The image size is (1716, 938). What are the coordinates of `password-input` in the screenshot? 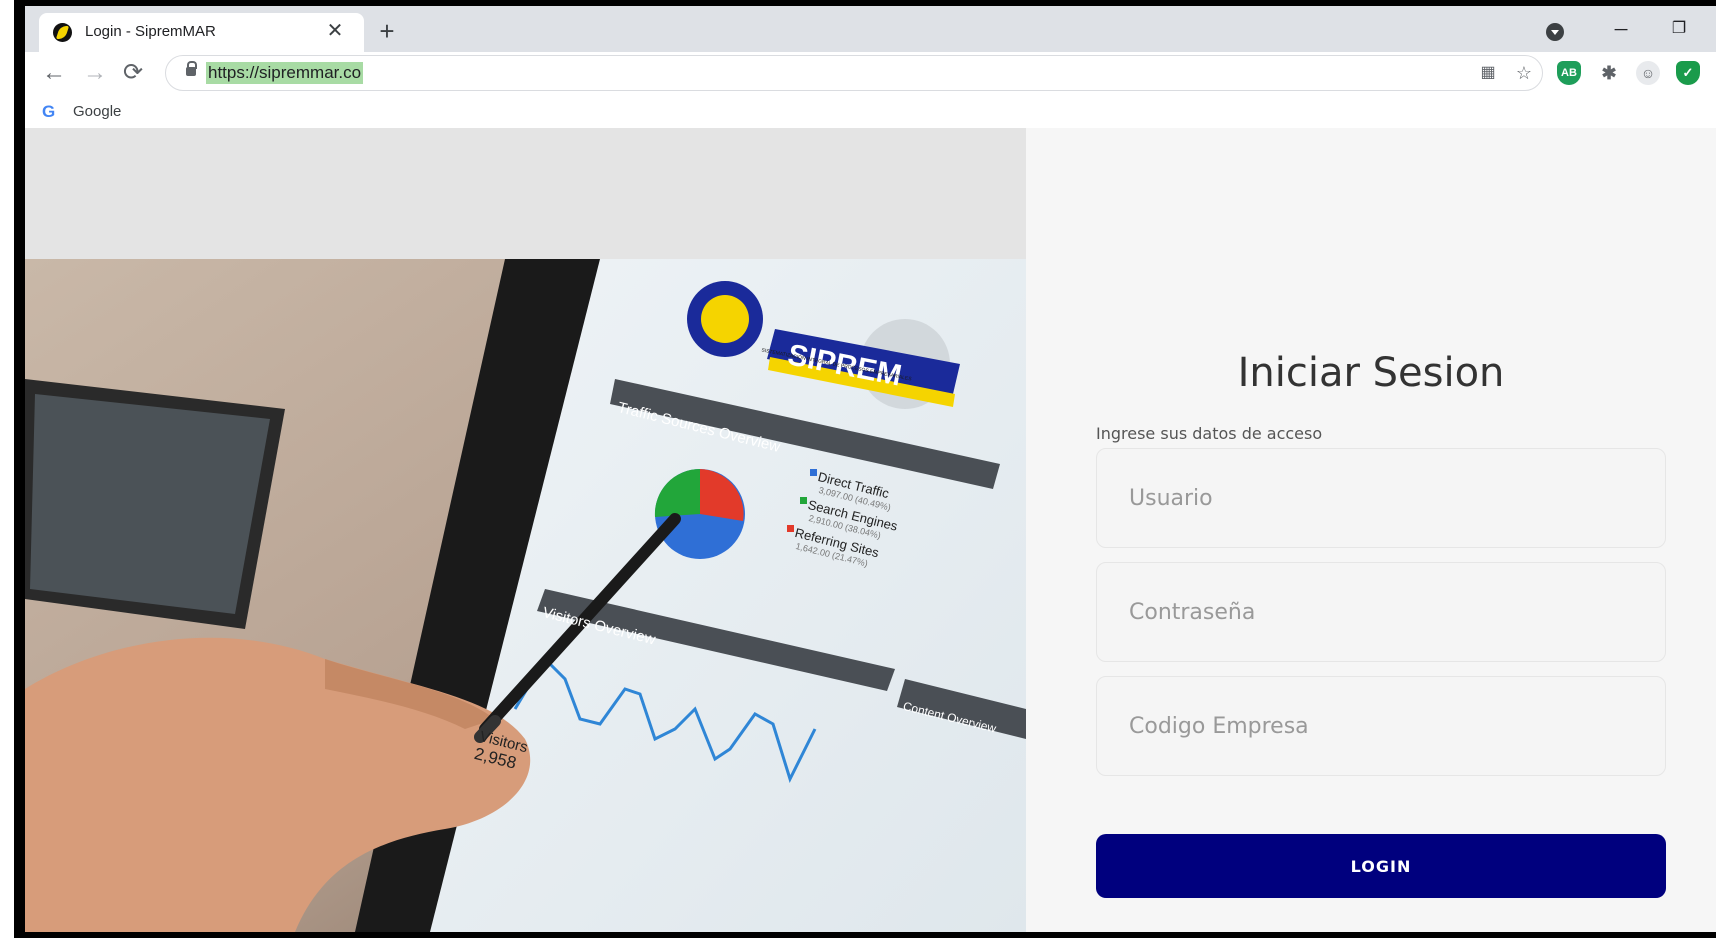 It's located at (1381, 612).